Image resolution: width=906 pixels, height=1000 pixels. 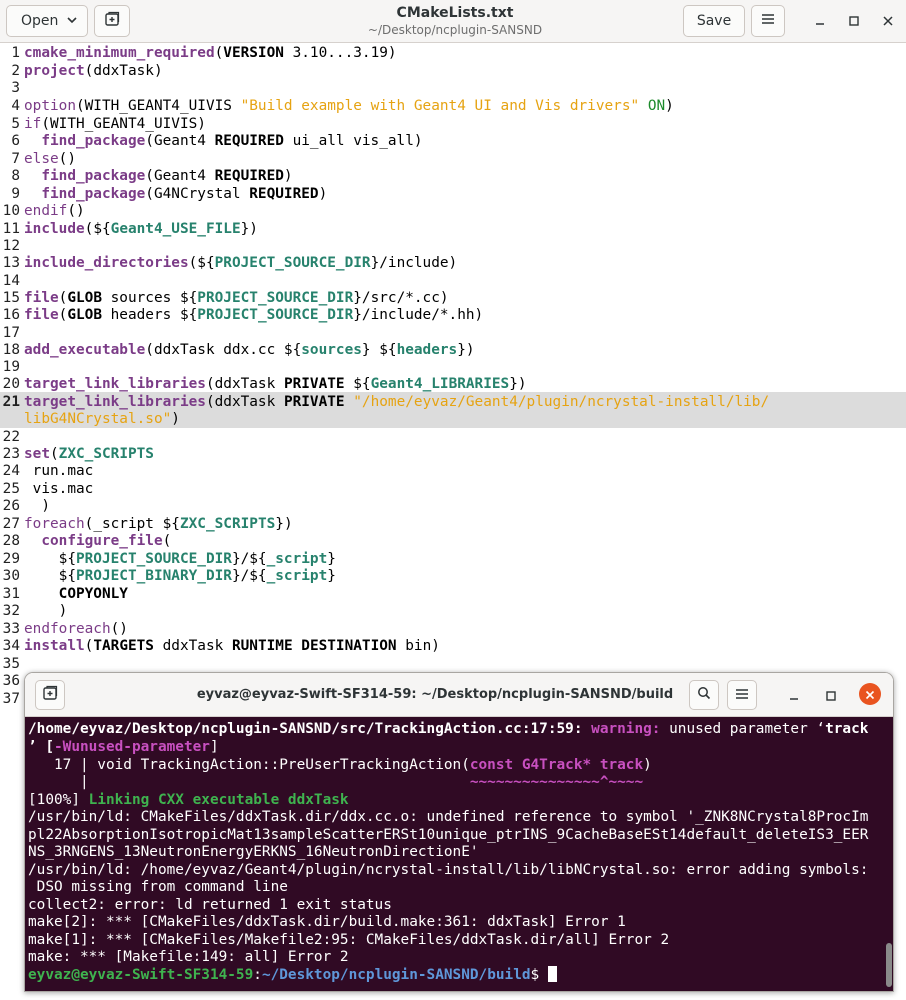 I want to click on code-line: if(WITH_GEANT4_UIVIS), so click(x=115, y=124).